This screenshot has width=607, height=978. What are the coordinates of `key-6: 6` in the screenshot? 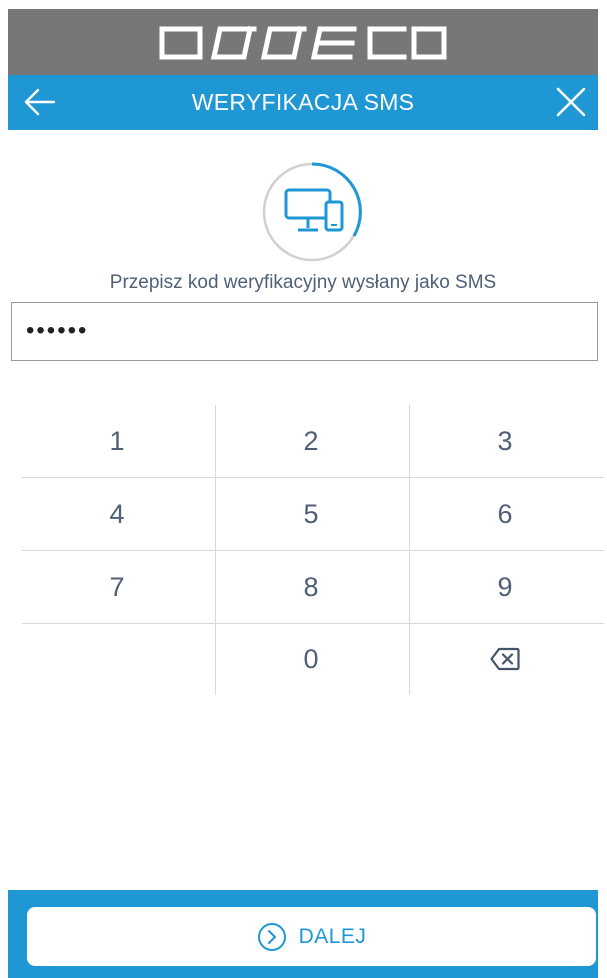 It's located at (505, 514).